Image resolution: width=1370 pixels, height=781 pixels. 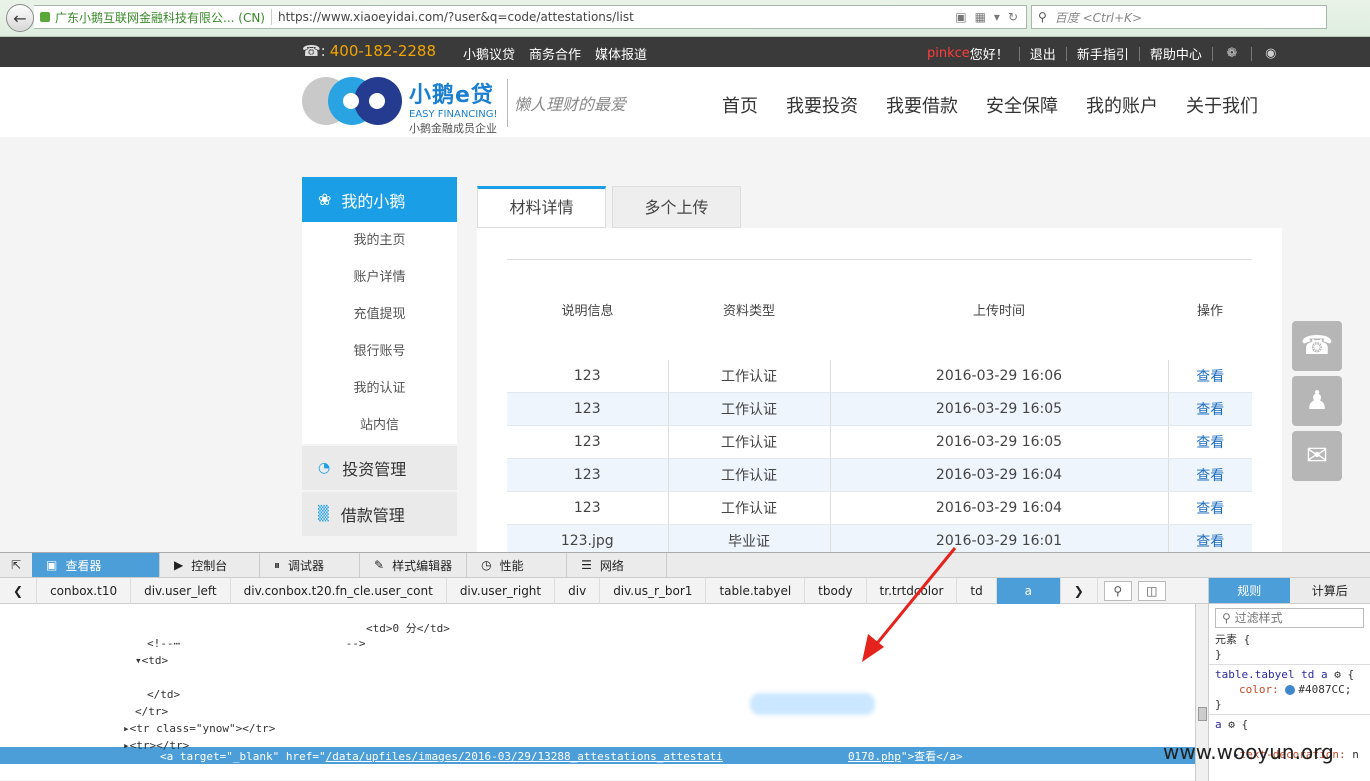 What do you see at coordinates (379, 351) in the screenshot?
I see `sidebar-item-bank-account: 银行账号` at bounding box center [379, 351].